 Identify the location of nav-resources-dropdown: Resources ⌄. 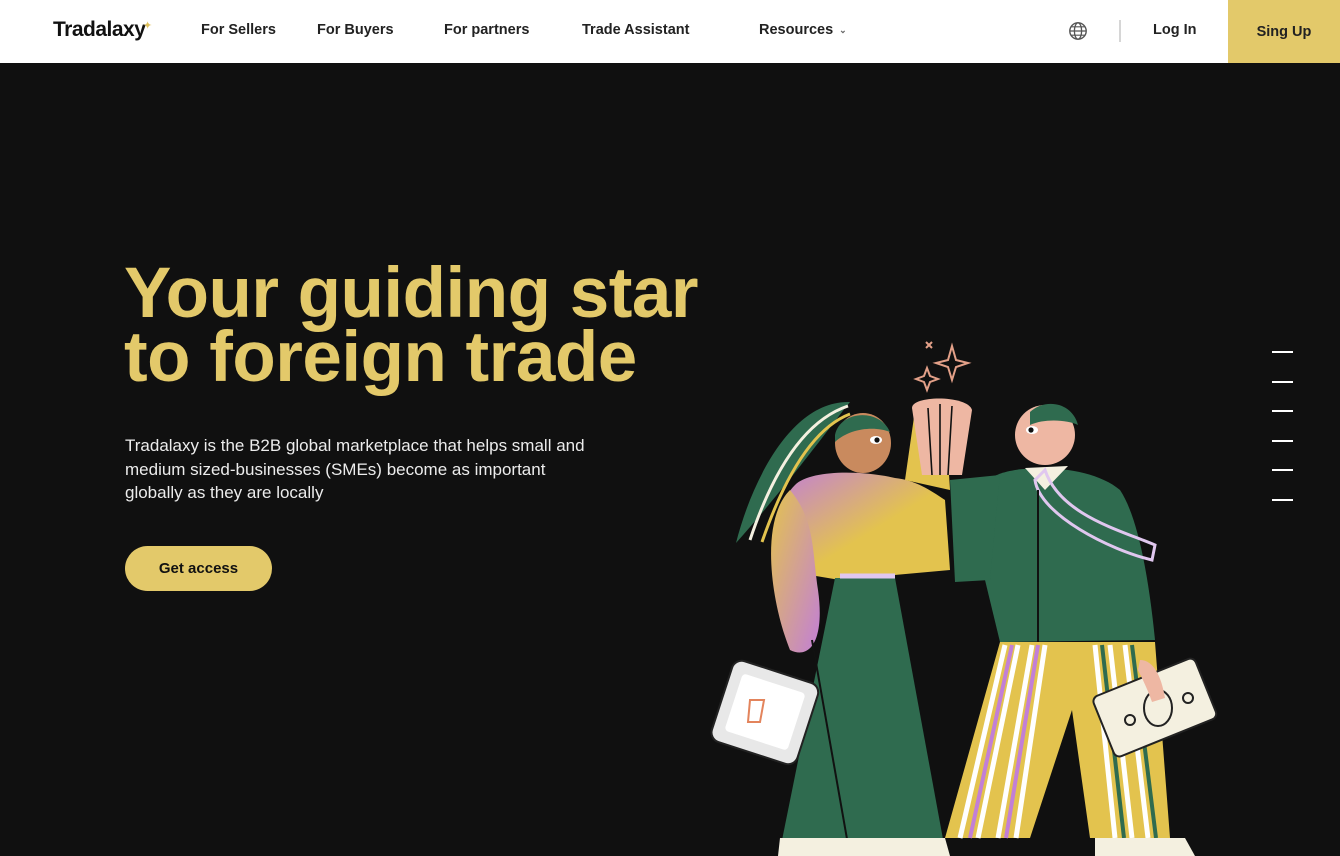
(803, 30).